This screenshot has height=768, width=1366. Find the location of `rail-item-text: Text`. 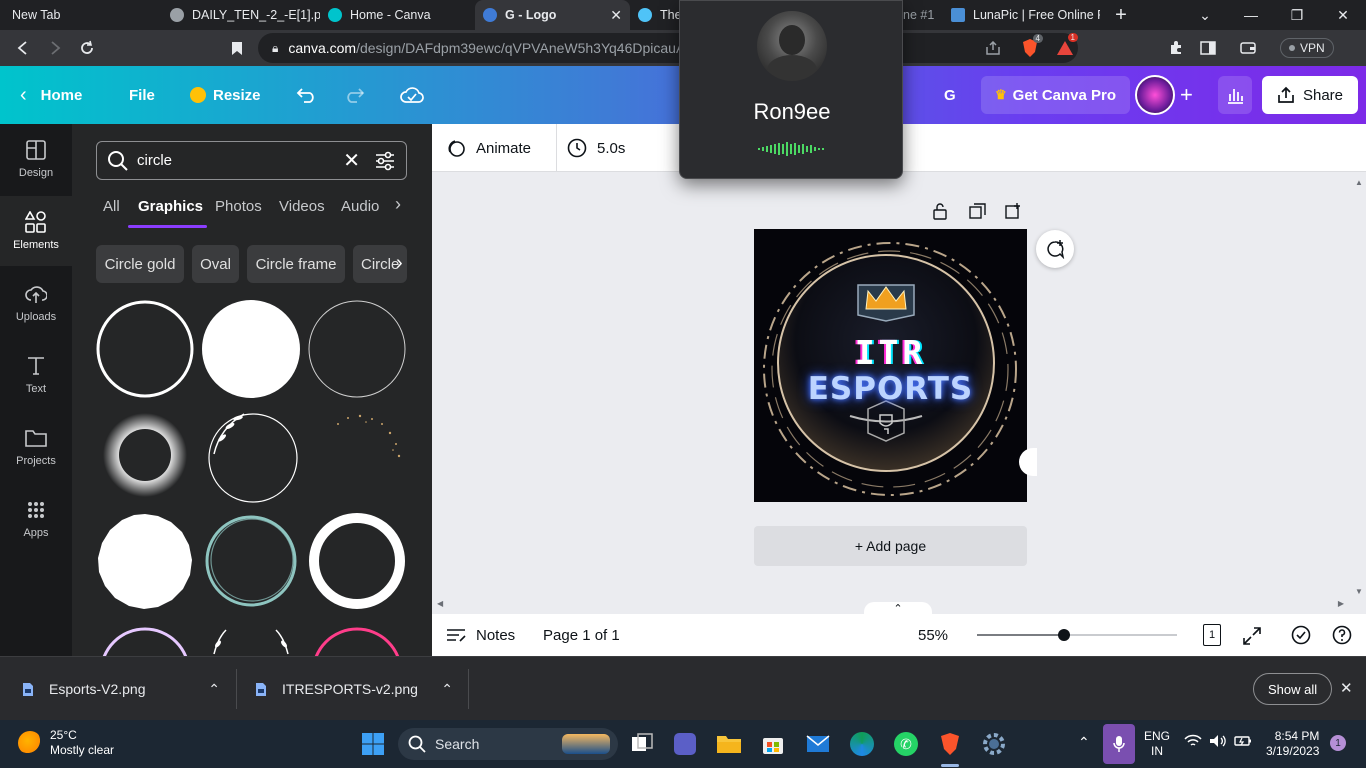

rail-item-text: Text is located at coordinates (36, 375).